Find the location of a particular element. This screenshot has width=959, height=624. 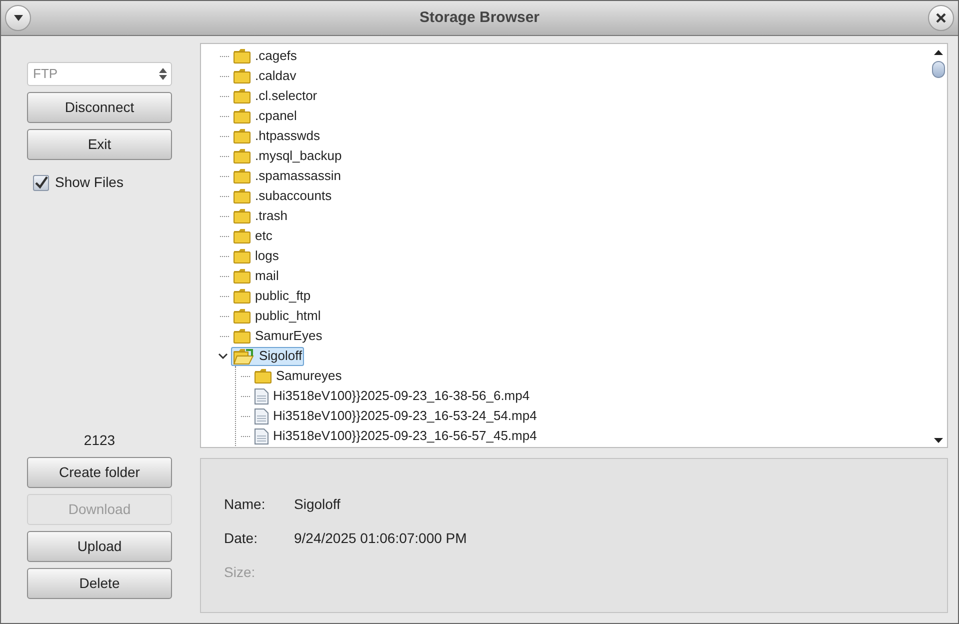

spinner-arrows-icon is located at coordinates (163, 74).